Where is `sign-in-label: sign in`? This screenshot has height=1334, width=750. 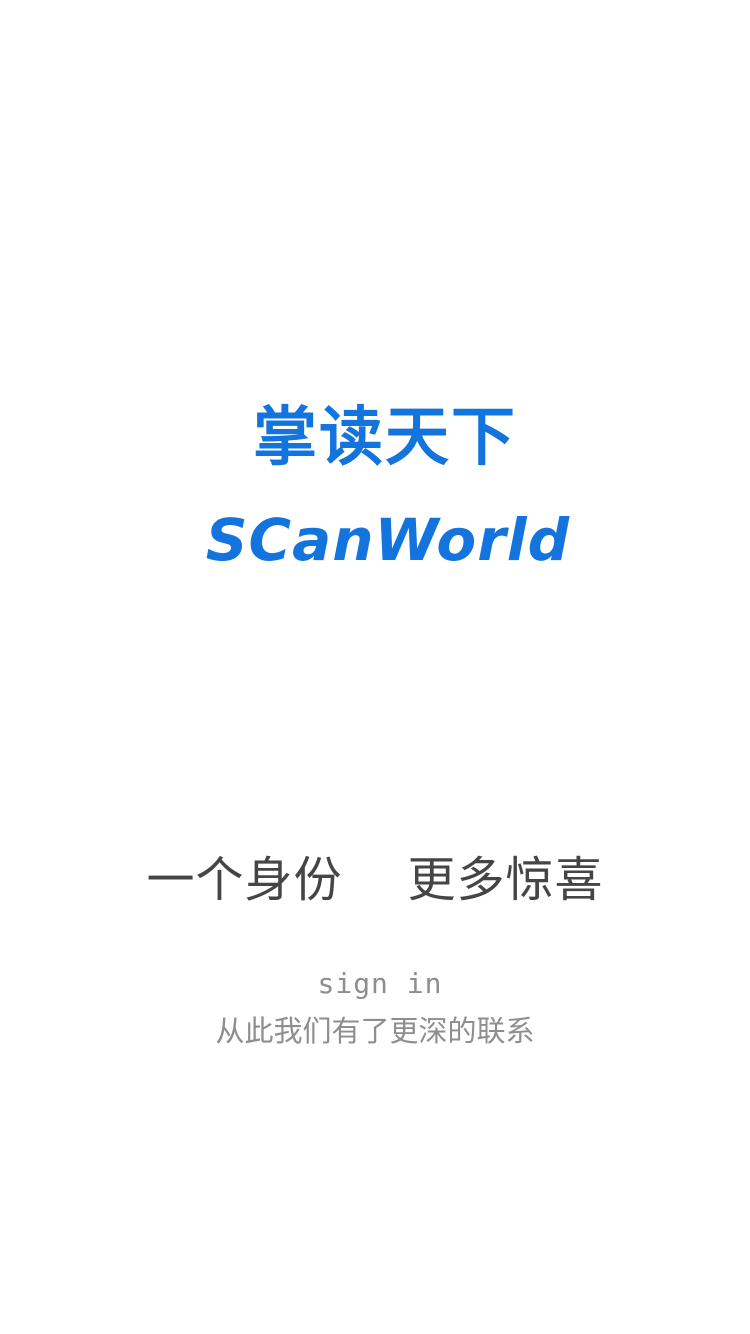
sign-in-label: sign in is located at coordinates (375, 984).